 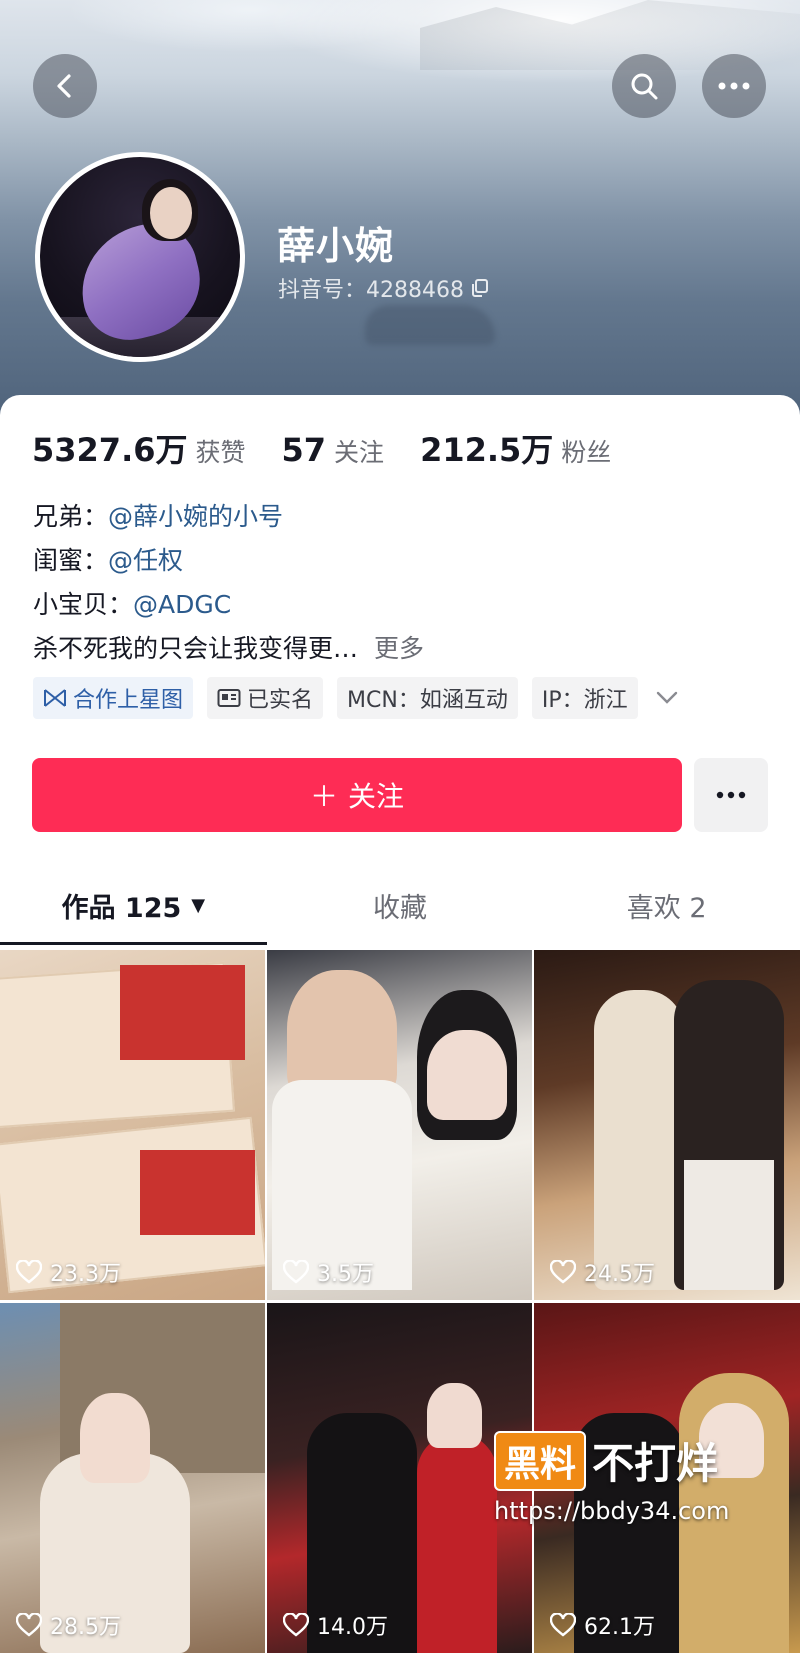 I want to click on search-button, so click(x=644, y=86).